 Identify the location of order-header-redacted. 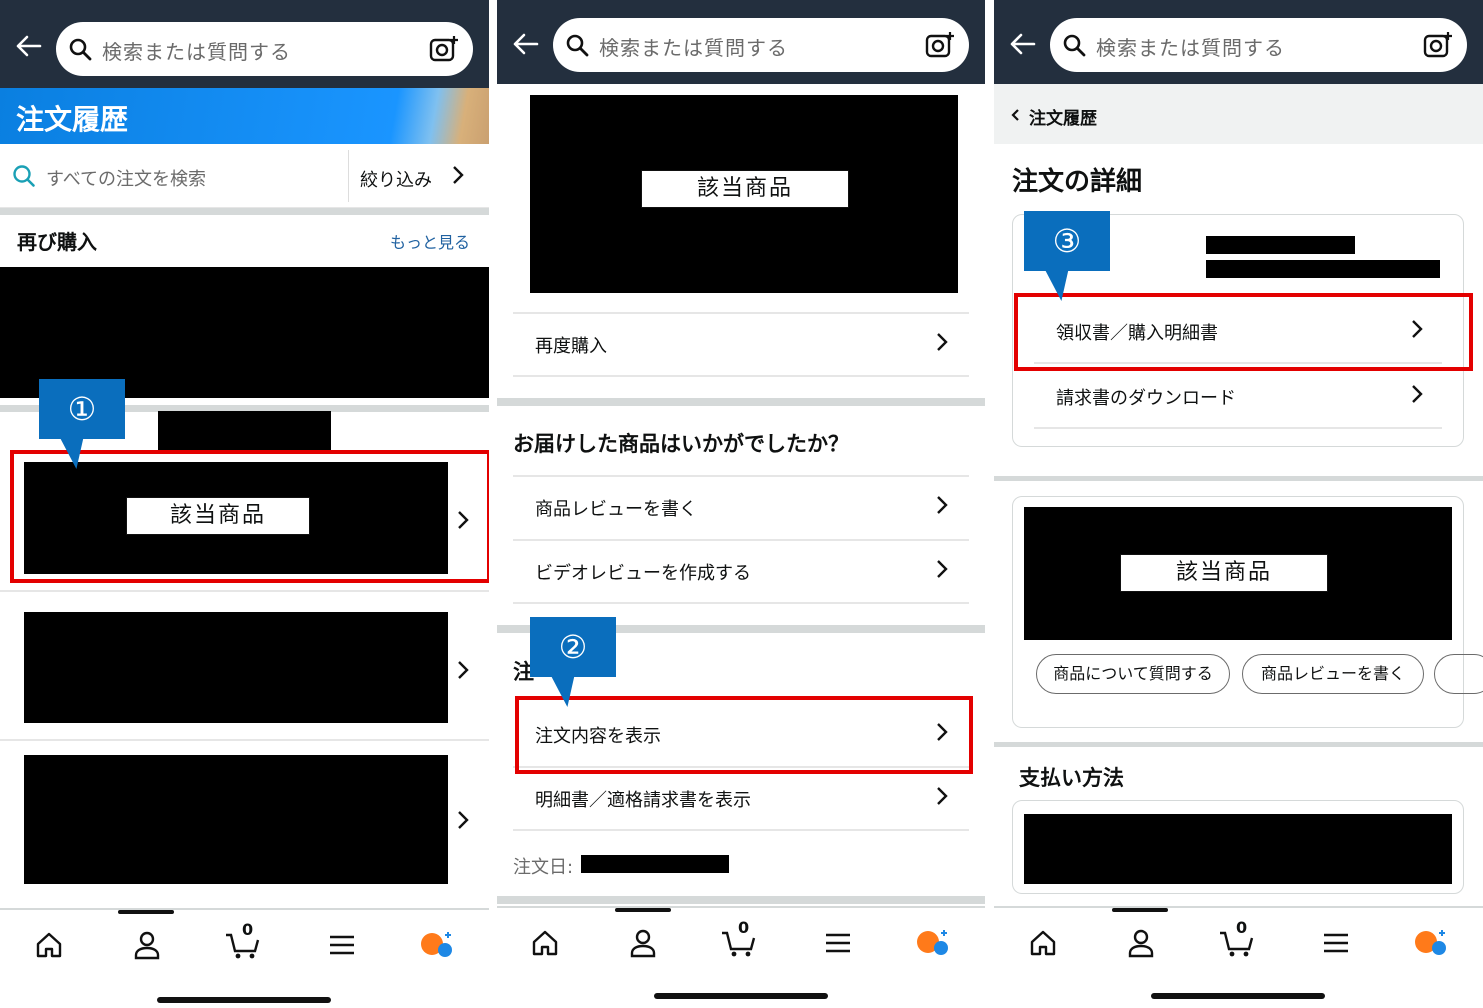
(244, 431).